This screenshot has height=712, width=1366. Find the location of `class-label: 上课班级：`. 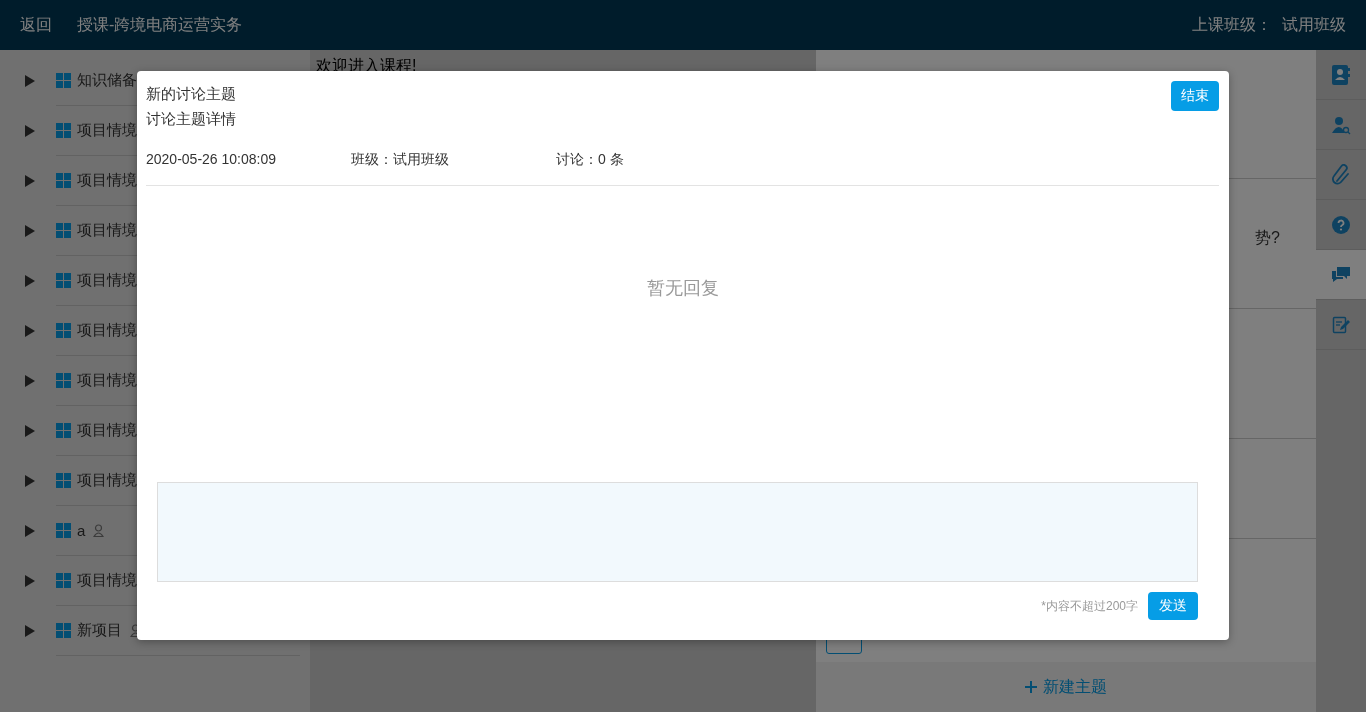

class-label: 上课班级： is located at coordinates (1232, 24).